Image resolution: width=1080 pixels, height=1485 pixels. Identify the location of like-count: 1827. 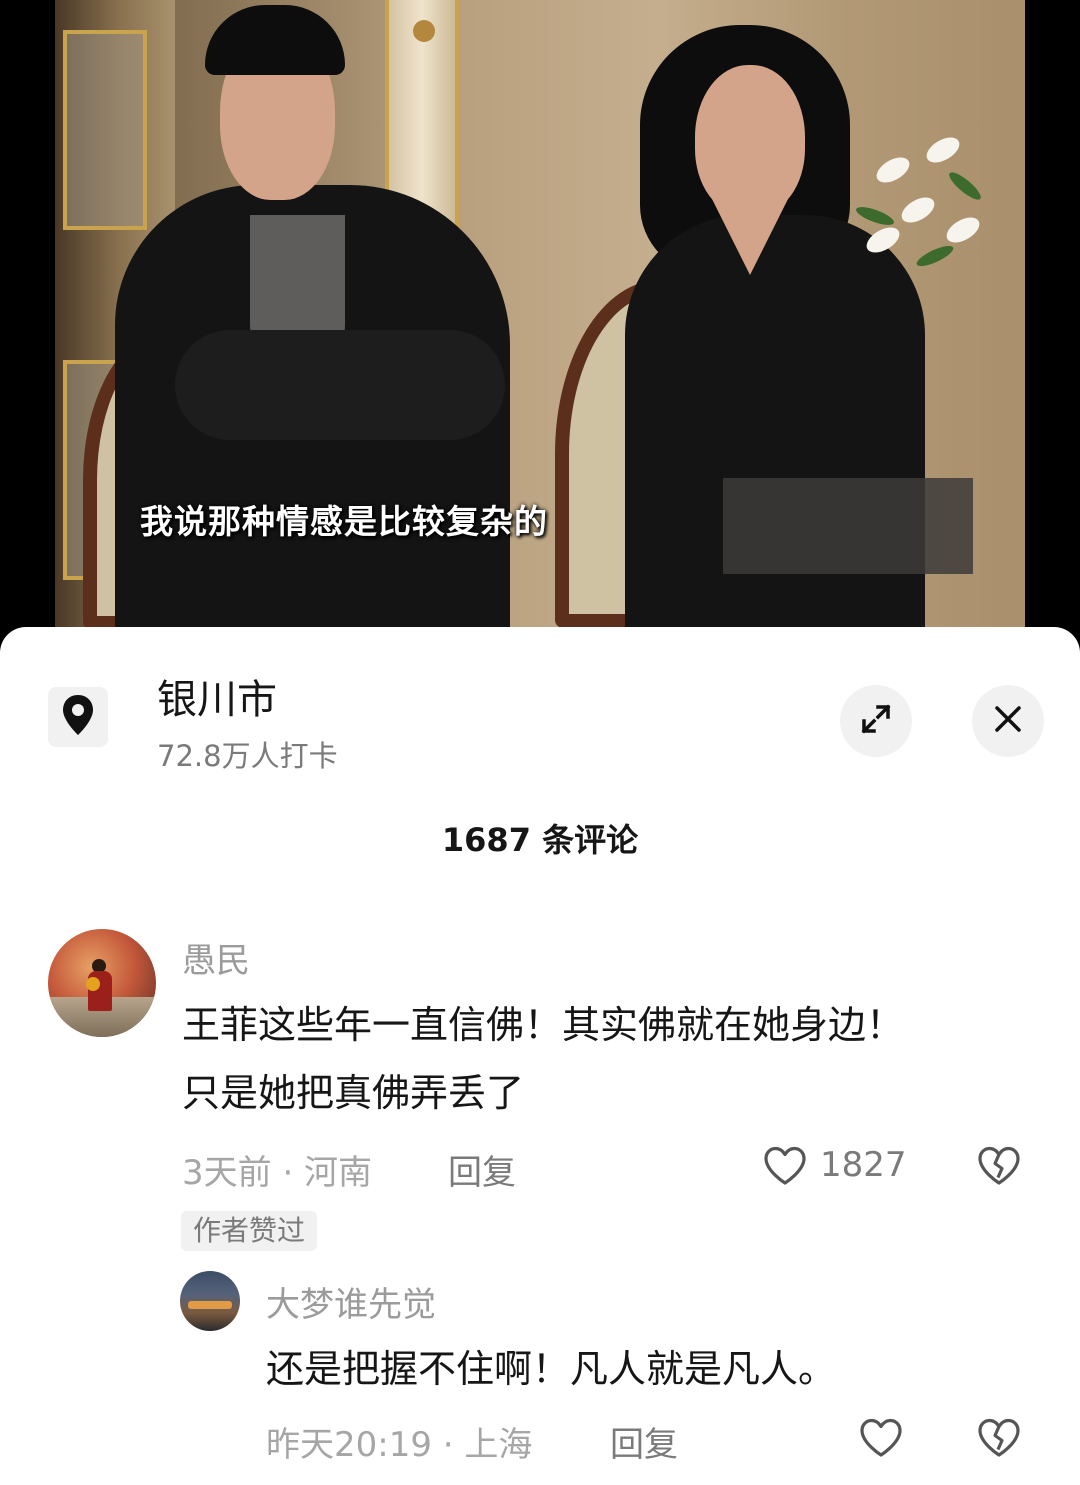
(863, 1165).